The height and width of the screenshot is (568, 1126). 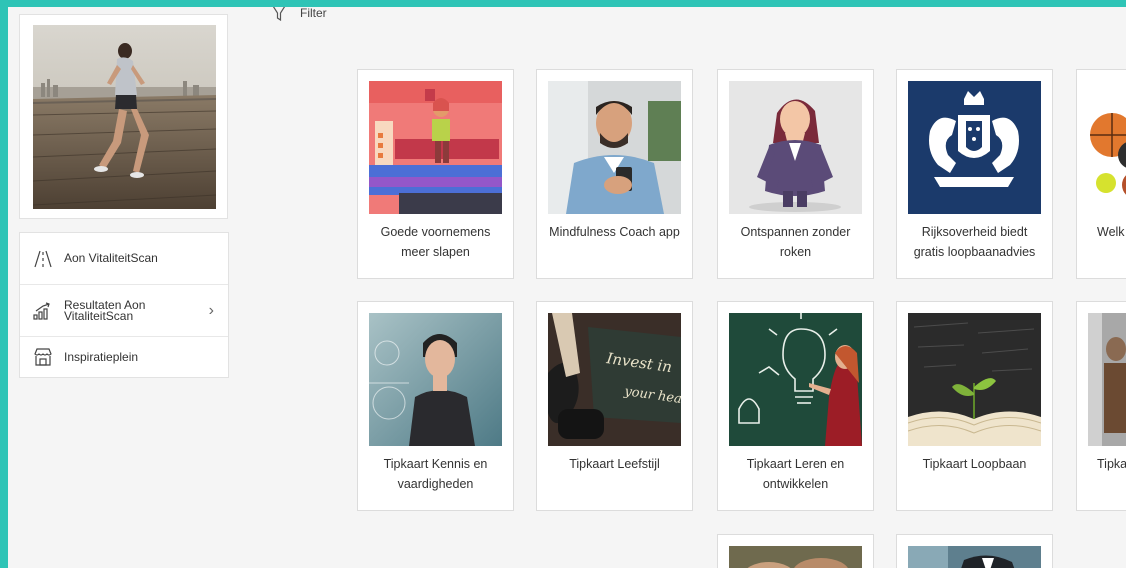 What do you see at coordinates (43, 357) in the screenshot?
I see `shop-icon` at bounding box center [43, 357].